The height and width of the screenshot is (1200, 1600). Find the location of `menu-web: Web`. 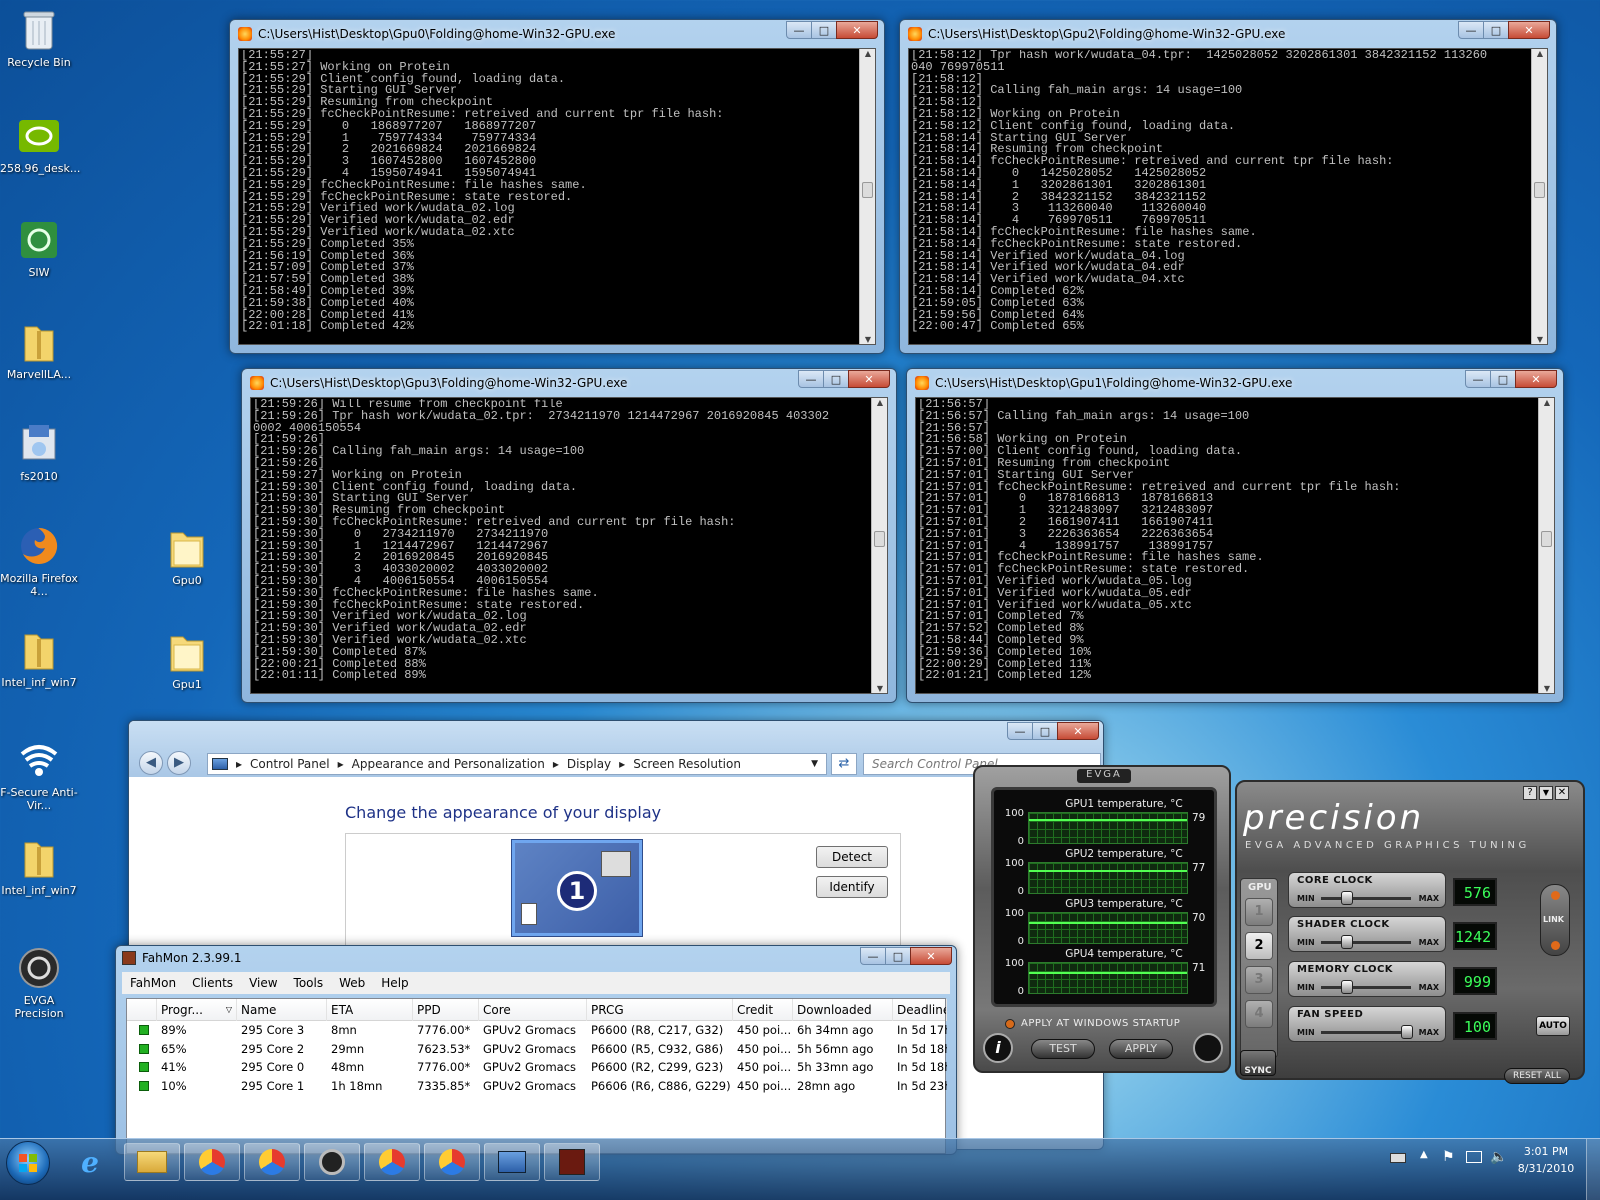

menu-web: Web is located at coordinates (352, 983).